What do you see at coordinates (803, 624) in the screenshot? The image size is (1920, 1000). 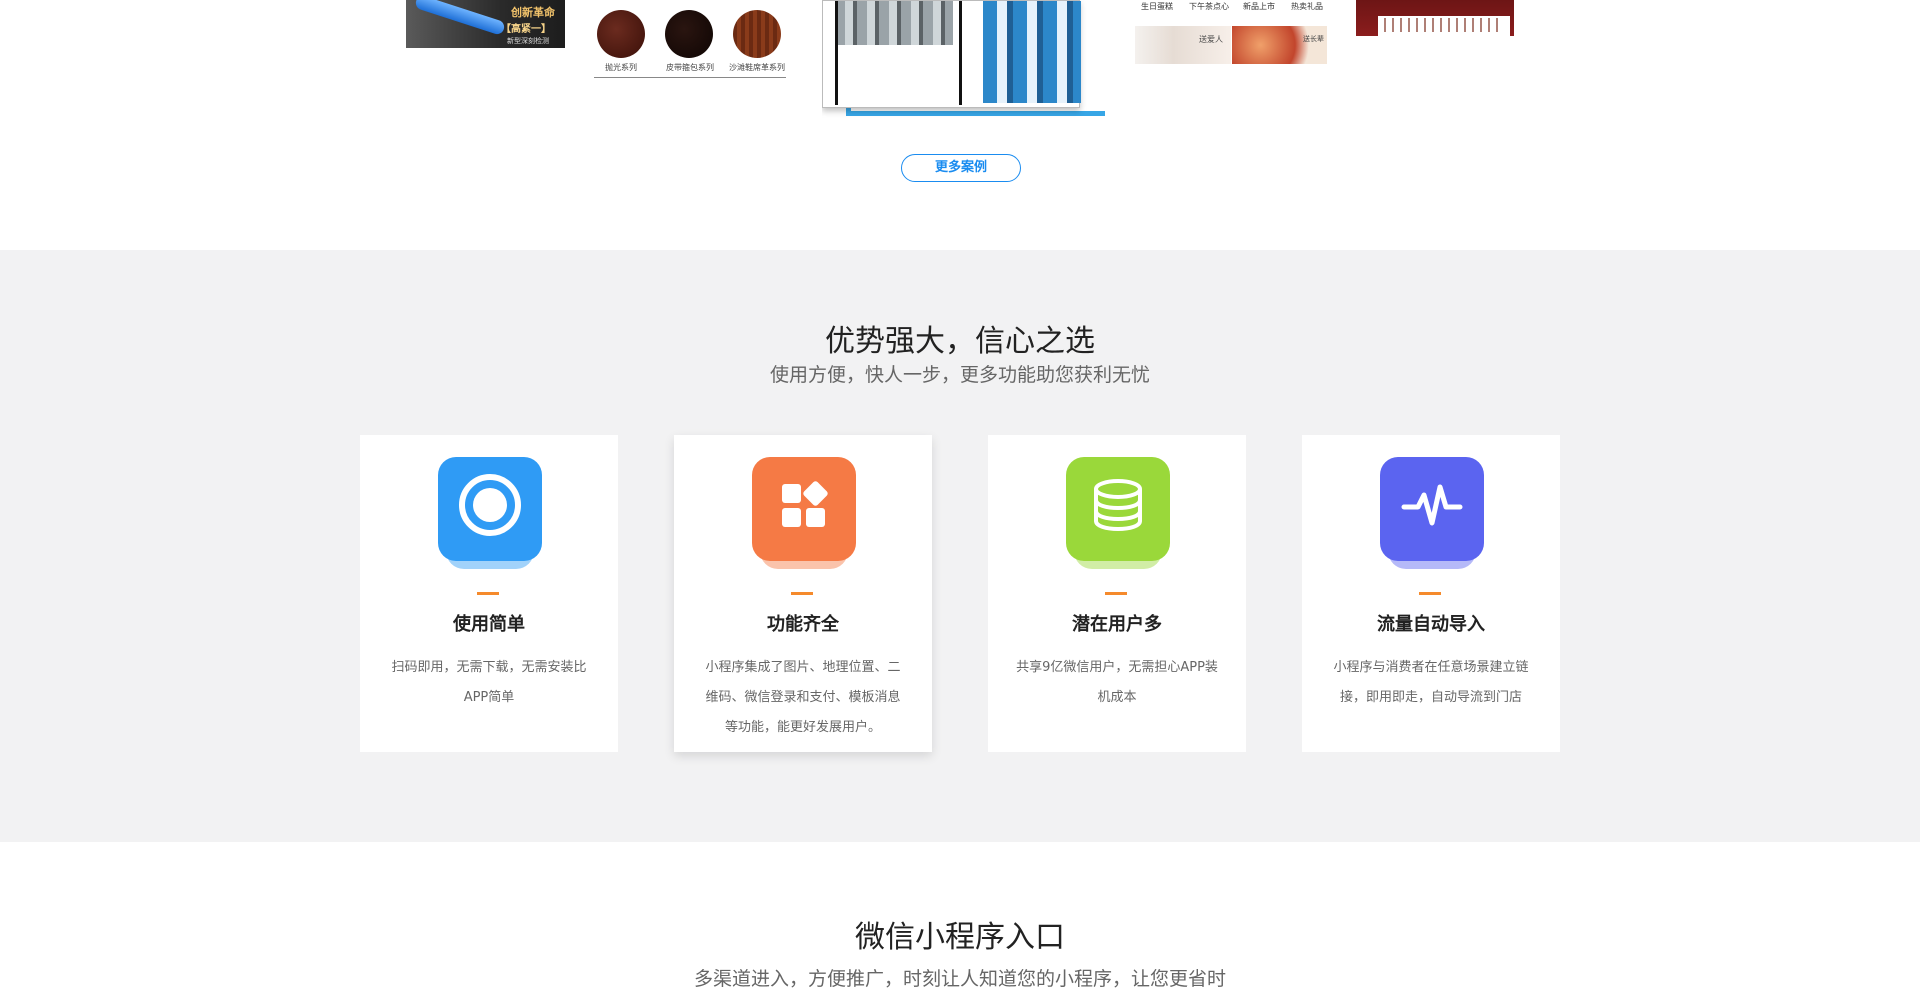 I see `card-title: 功能齐全` at bounding box center [803, 624].